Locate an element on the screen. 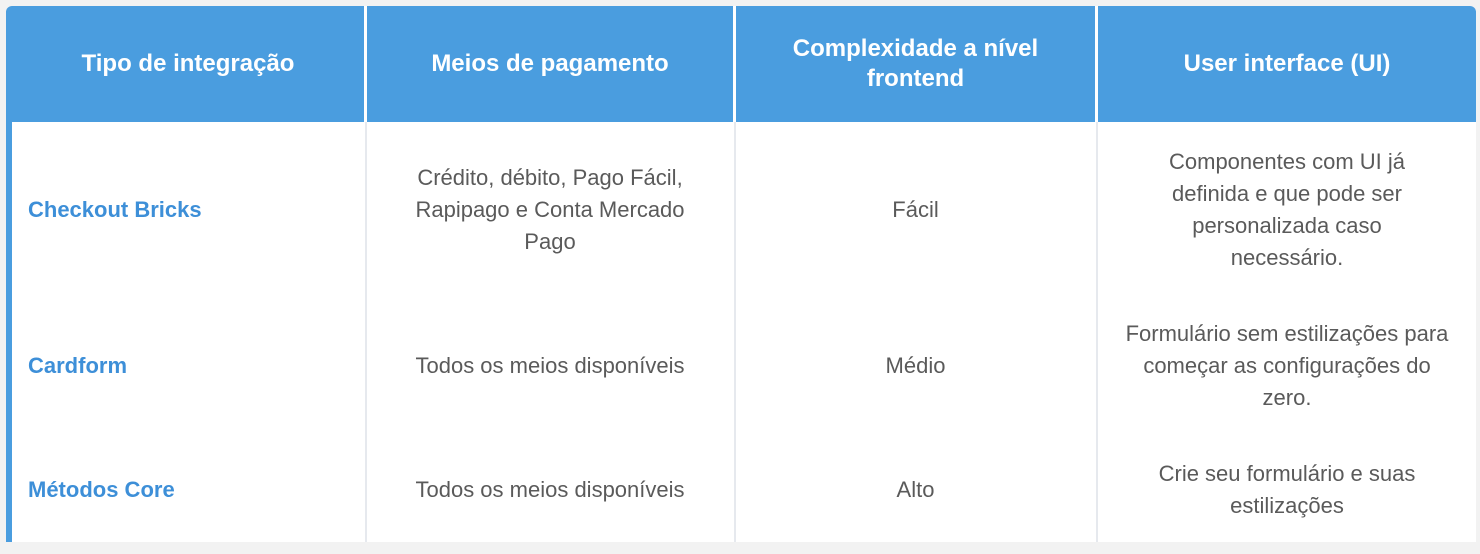 The width and height of the screenshot is (1480, 554). row-name-cardform: Cardform is located at coordinates (188, 366).